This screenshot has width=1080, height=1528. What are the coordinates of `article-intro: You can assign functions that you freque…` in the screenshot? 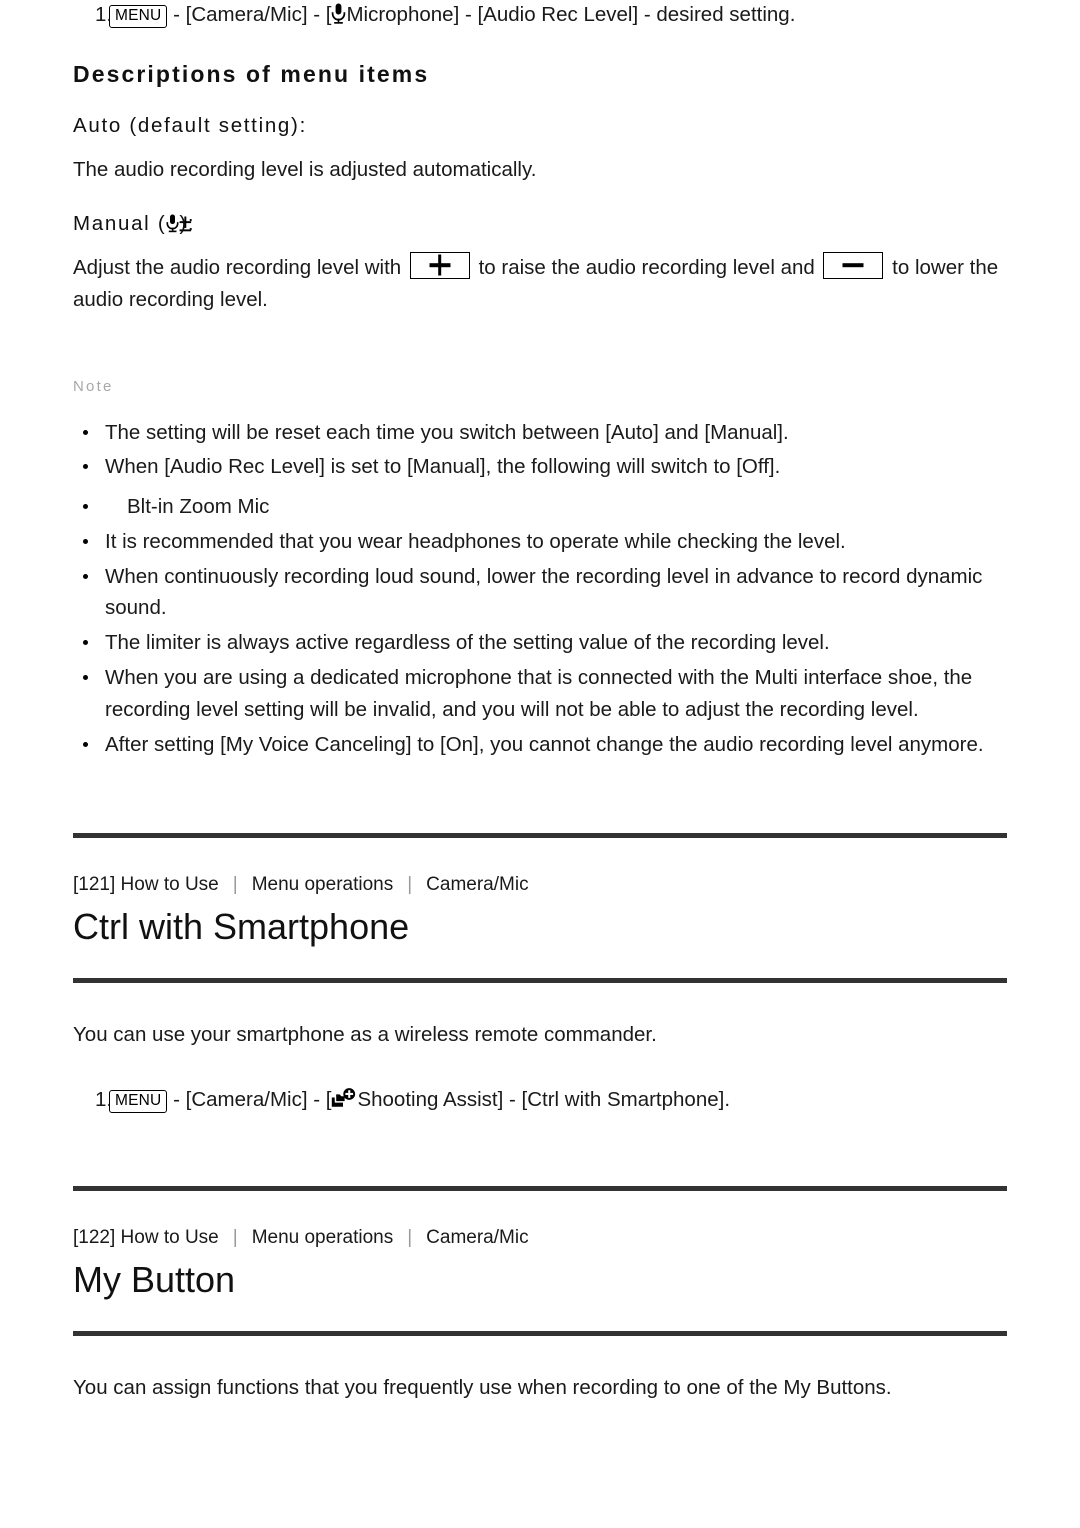 It's located at (482, 1387).